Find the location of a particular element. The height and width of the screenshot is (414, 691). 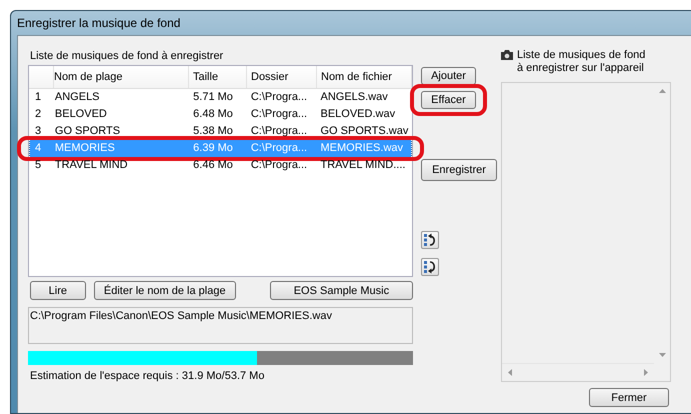

table-cell-text: 6.48 Mo is located at coordinates (213, 114).